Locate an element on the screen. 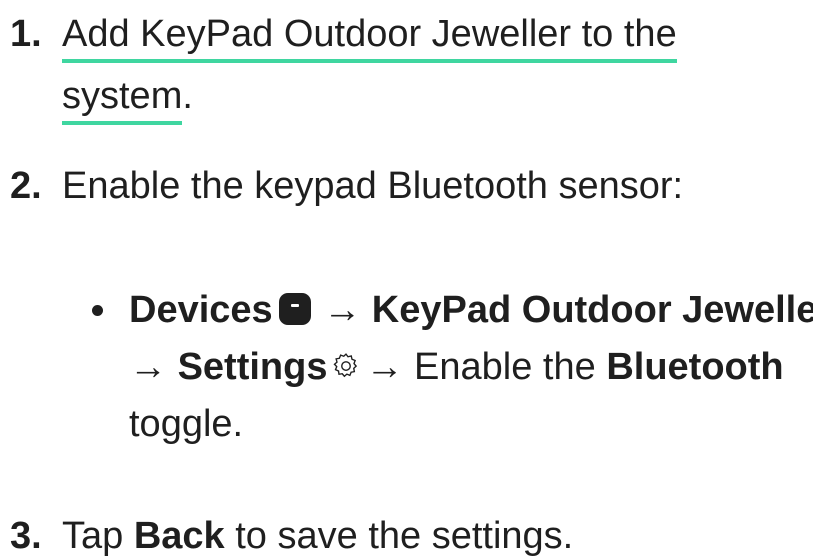  step-3-text: Tap Back to save the settings. is located at coordinates (317, 536).